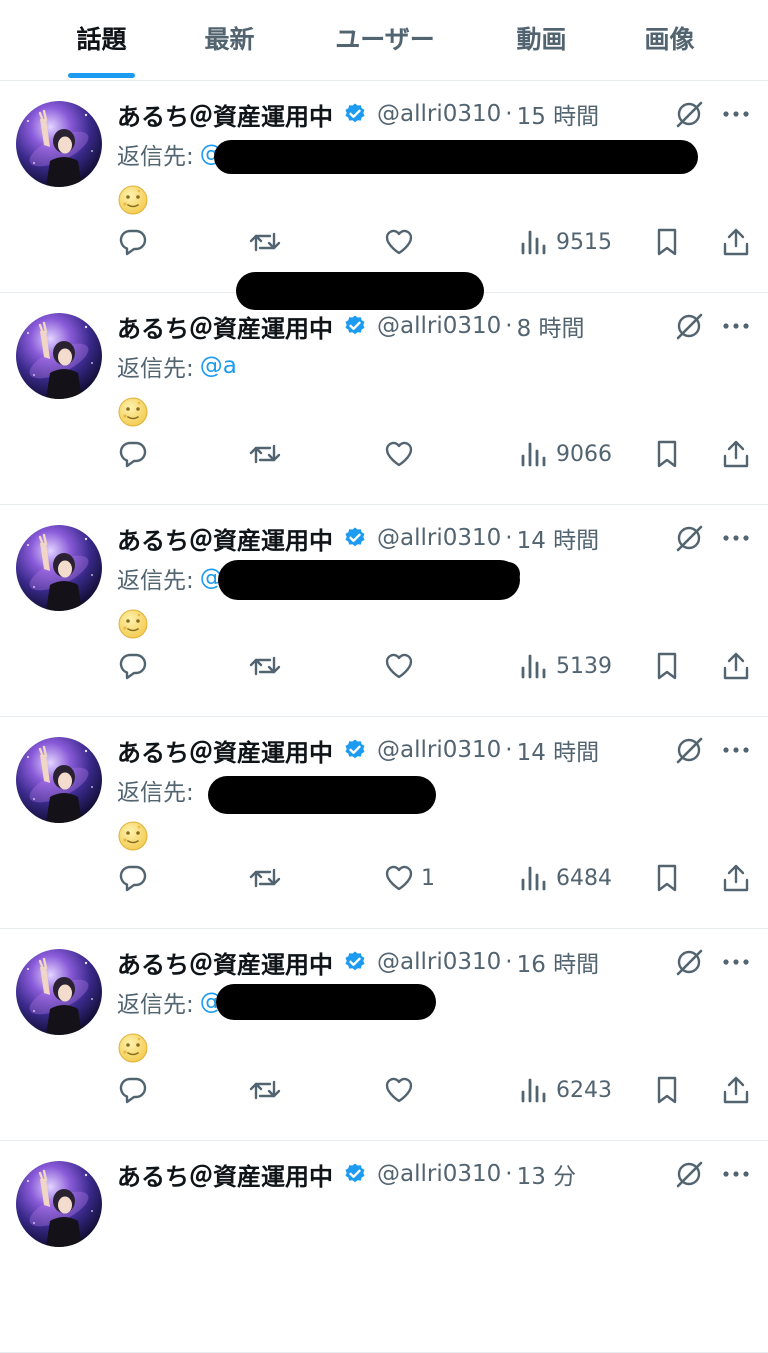 The height and width of the screenshot is (1353, 768). Describe the element at coordinates (551, 326) in the screenshot. I see `timestamp: 8 時間` at that location.